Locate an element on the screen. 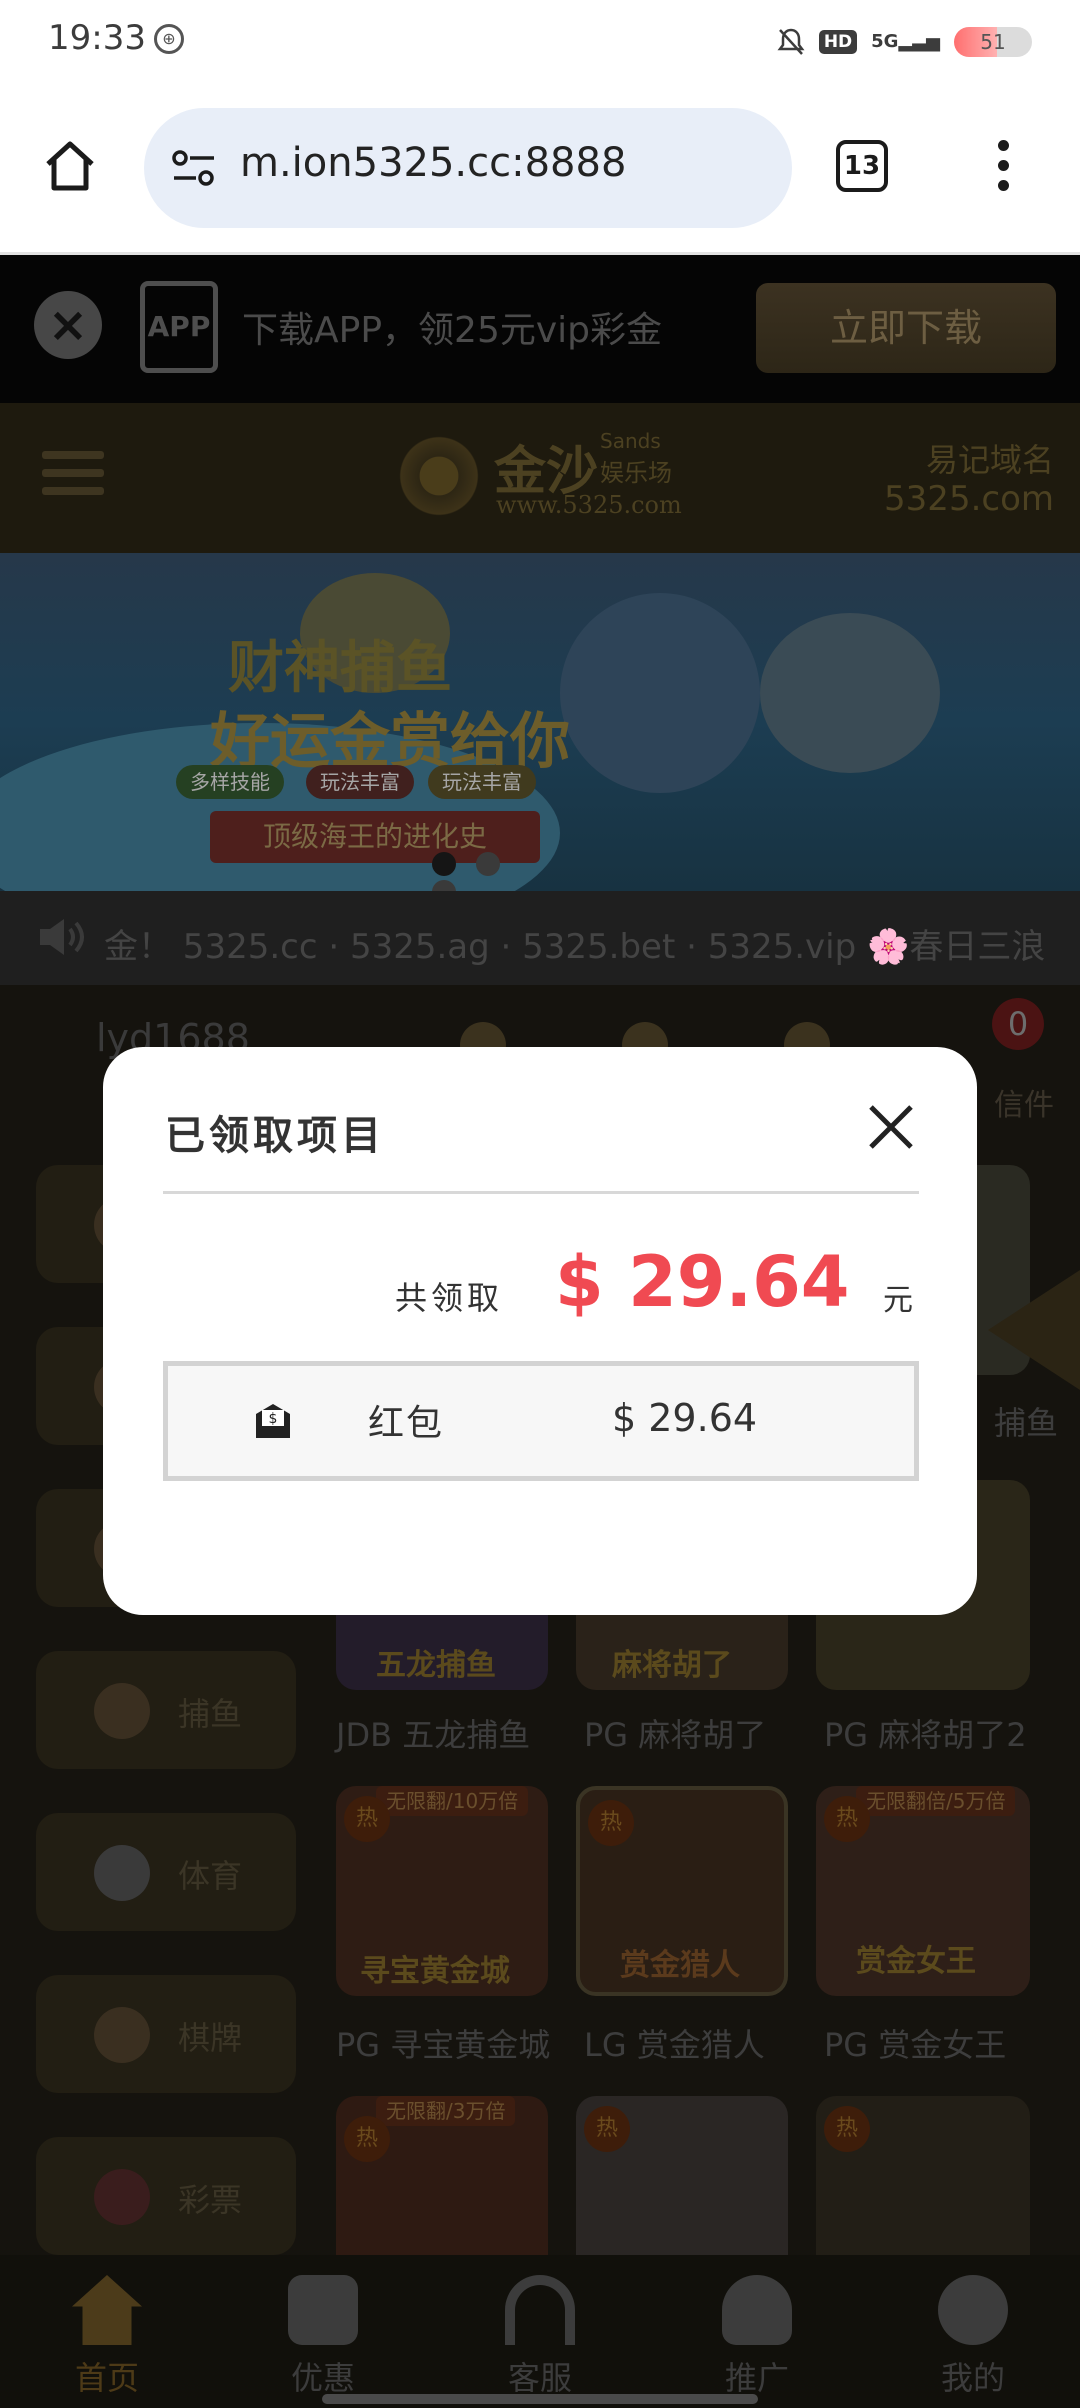 This screenshot has width=1080, height=2408. nav-referral: 推广 is located at coordinates (757, 2337).